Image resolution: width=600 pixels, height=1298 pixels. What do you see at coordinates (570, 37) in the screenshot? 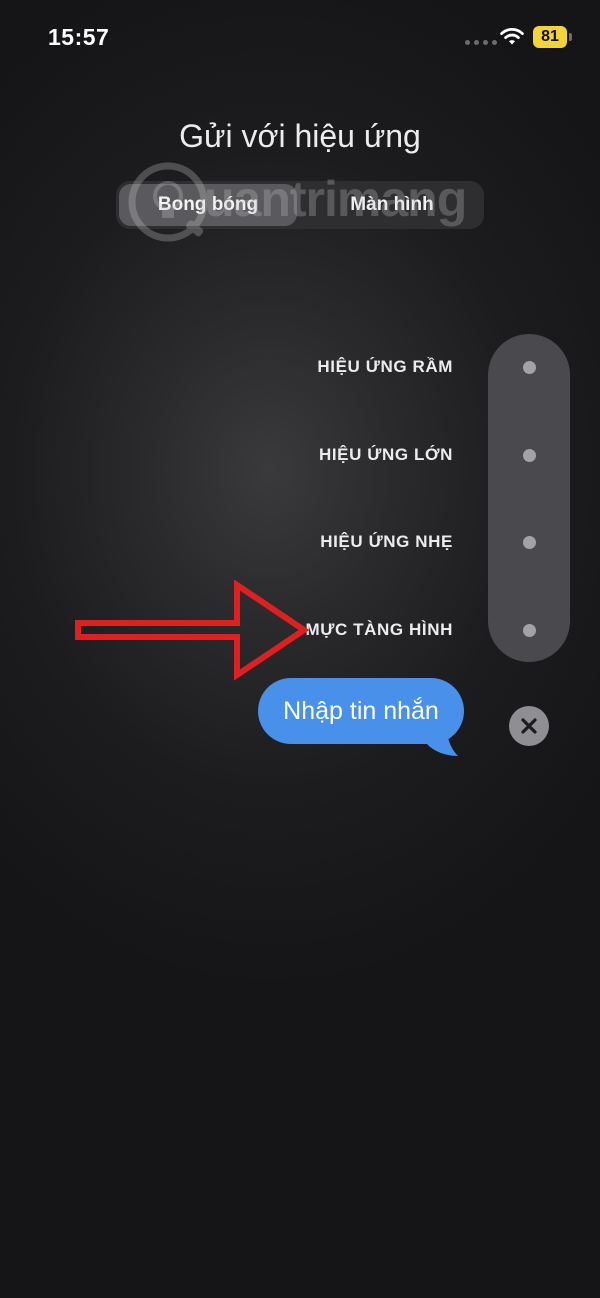
I see `battery-tip` at bounding box center [570, 37].